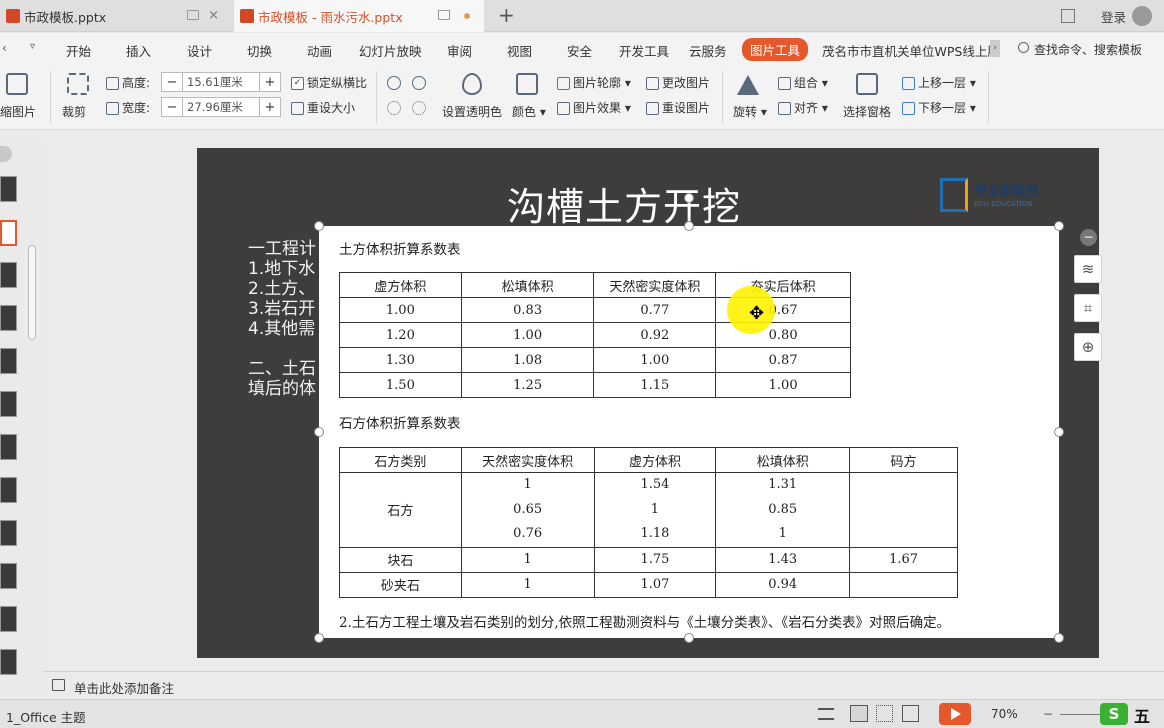  Describe the element at coordinates (259, 50) in the screenshot. I see `menu-transition: 切换` at that location.